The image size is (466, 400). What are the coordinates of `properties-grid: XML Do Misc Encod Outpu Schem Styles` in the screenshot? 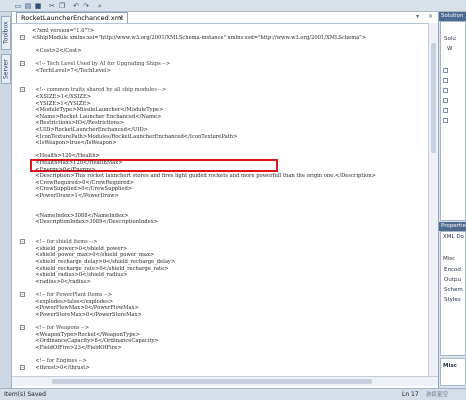 It's located at (453, 293).